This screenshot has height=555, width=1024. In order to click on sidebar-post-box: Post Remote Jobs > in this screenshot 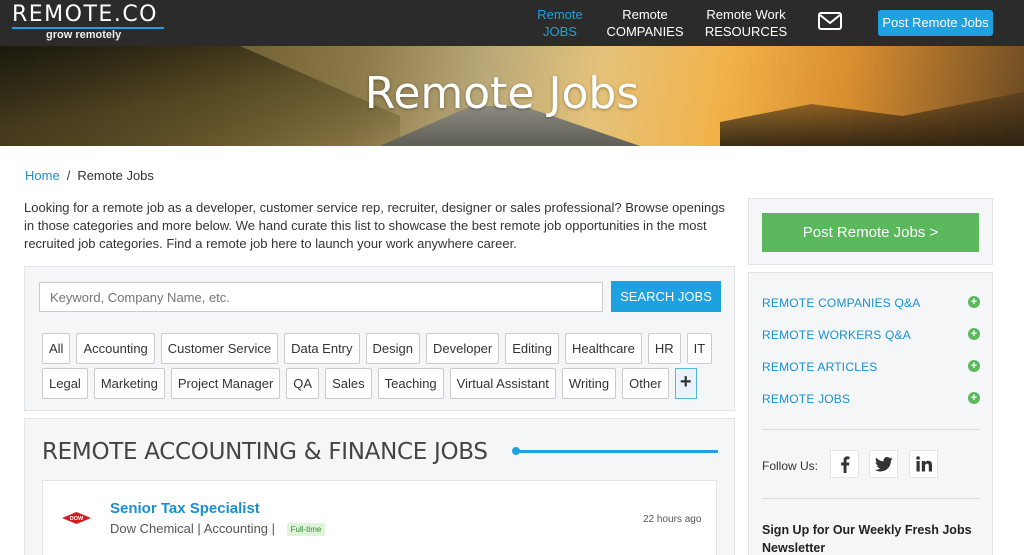, I will do `click(870, 231)`.